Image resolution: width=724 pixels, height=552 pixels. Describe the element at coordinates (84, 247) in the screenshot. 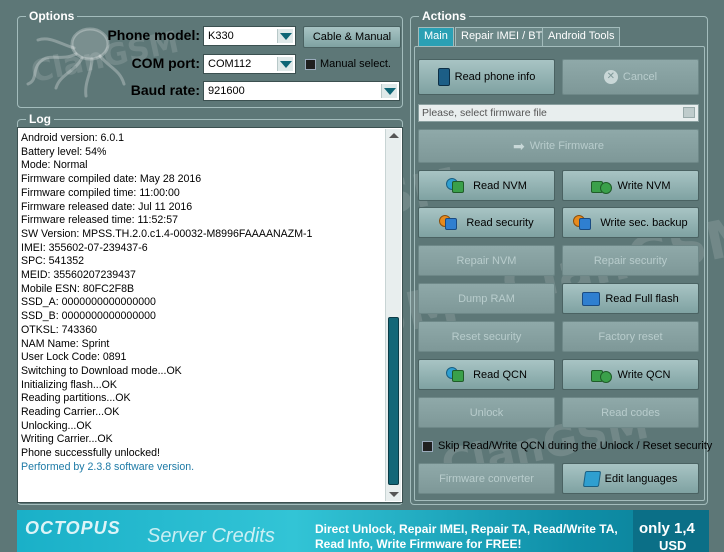

I see `log-line: IMEI: 355602-07-239437-6` at that location.